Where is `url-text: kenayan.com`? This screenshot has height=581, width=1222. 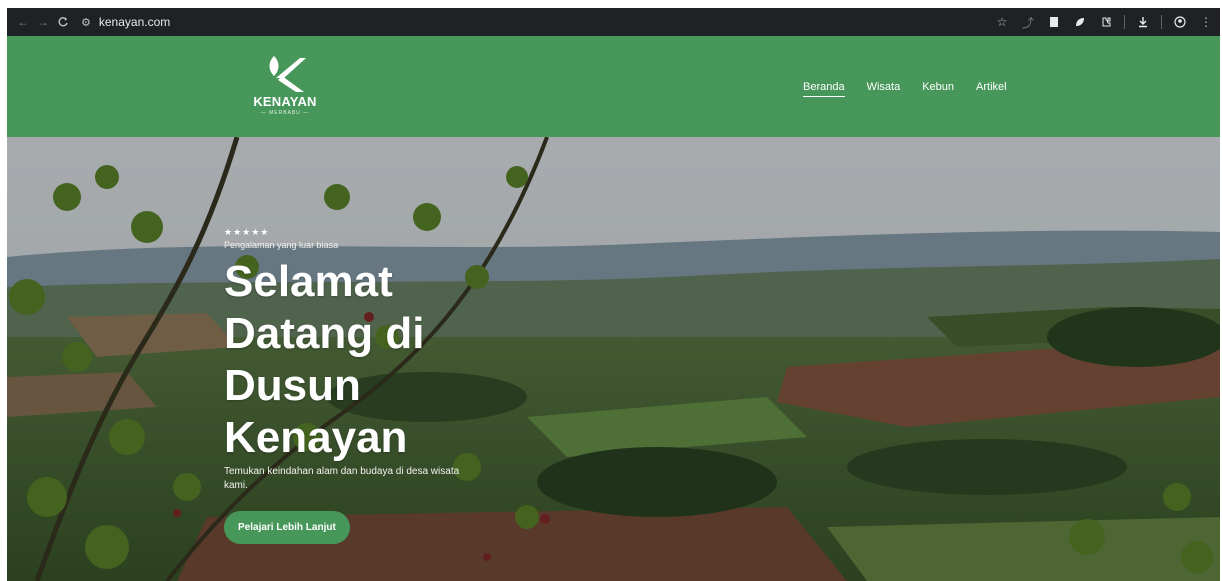 url-text: kenayan.com is located at coordinates (134, 22).